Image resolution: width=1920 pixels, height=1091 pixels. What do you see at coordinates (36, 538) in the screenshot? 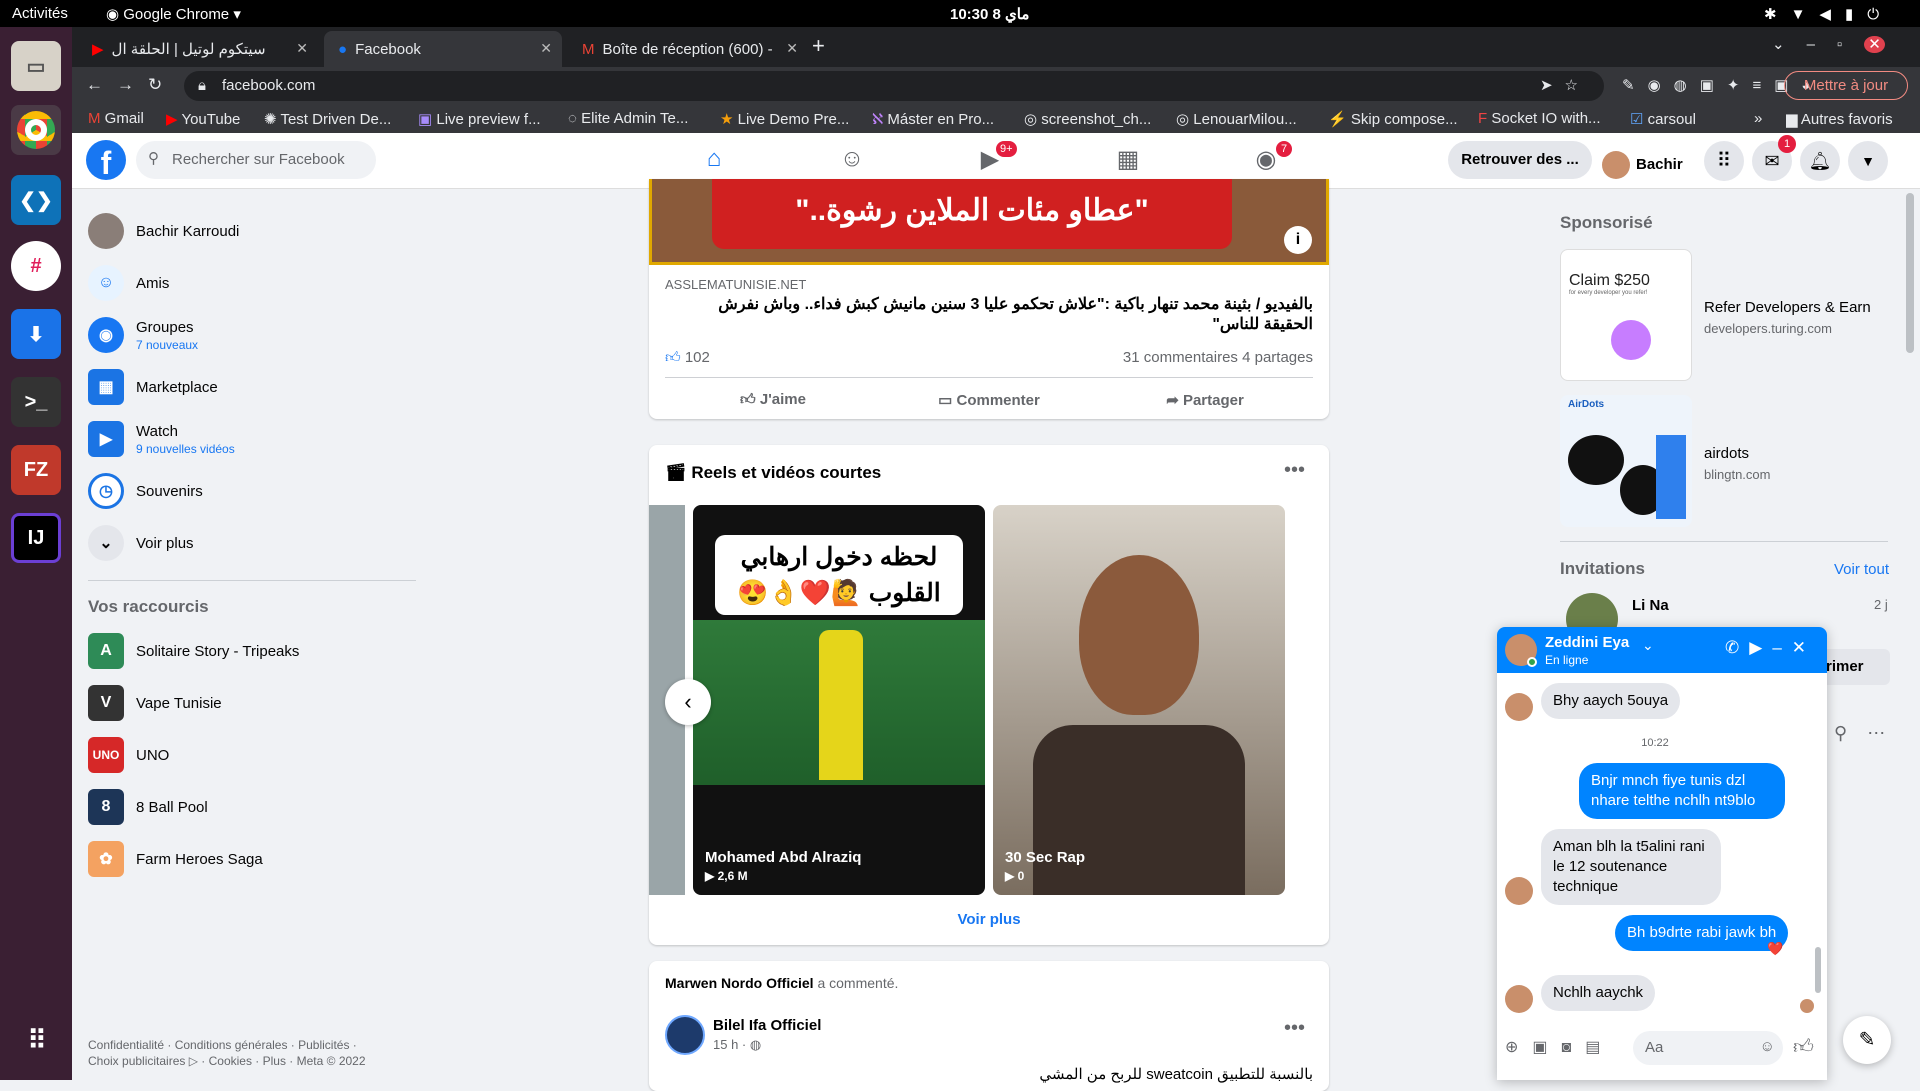
I see `intellij-icon: IJ` at bounding box center [36, 538].